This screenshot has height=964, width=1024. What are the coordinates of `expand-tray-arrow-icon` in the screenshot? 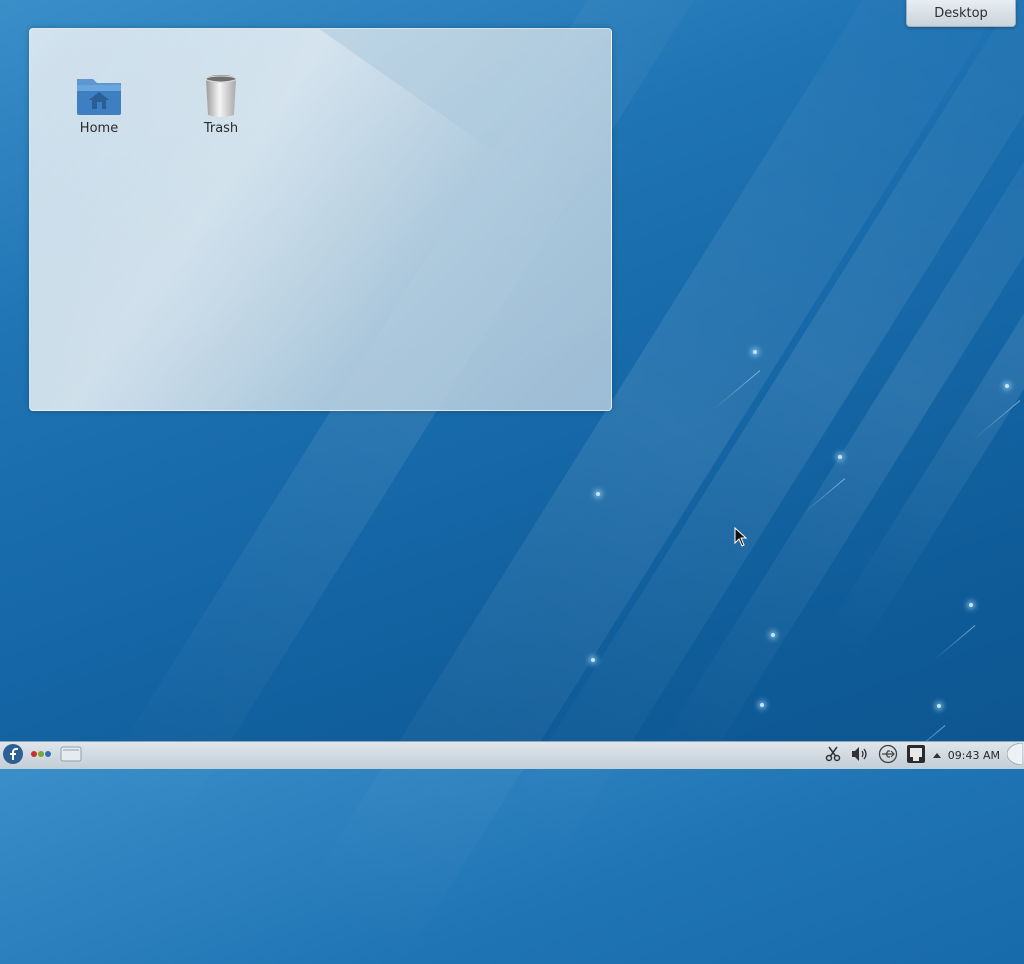 It's located at (937, 755).